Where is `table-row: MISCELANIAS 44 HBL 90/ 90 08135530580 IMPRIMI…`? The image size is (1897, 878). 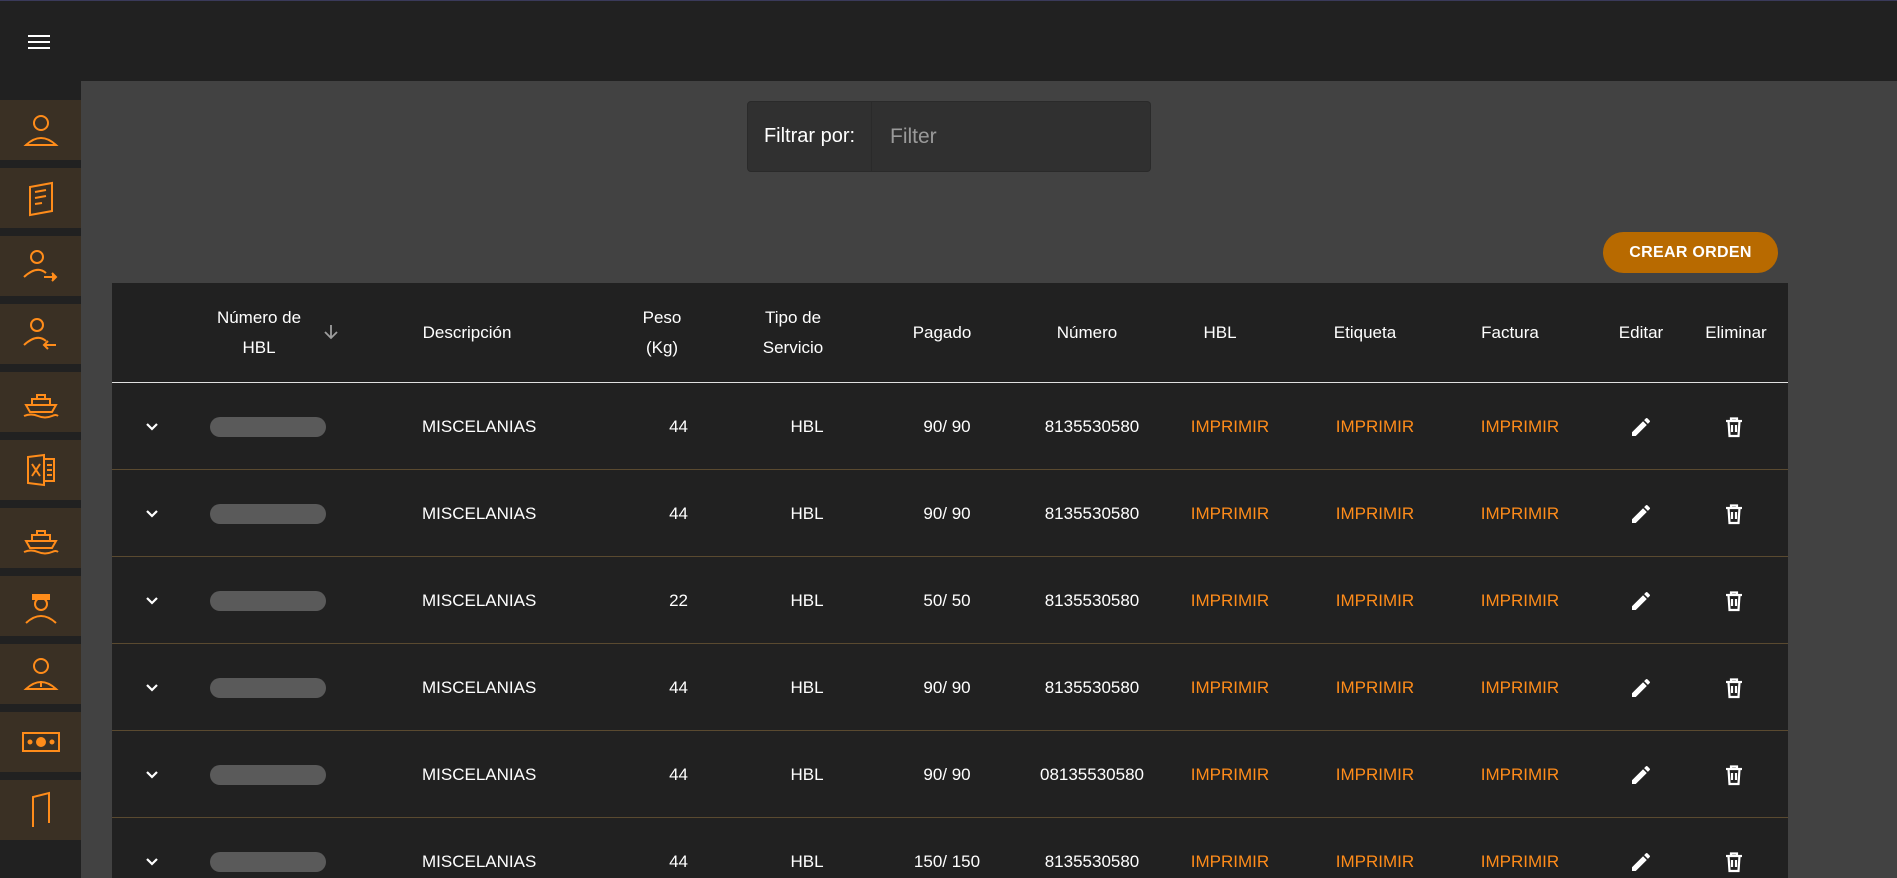
table-row: MISCELANIAS 44 HBL 90/ 90 08135530580 IMPRIMI… is located at coordinates (950, 774).